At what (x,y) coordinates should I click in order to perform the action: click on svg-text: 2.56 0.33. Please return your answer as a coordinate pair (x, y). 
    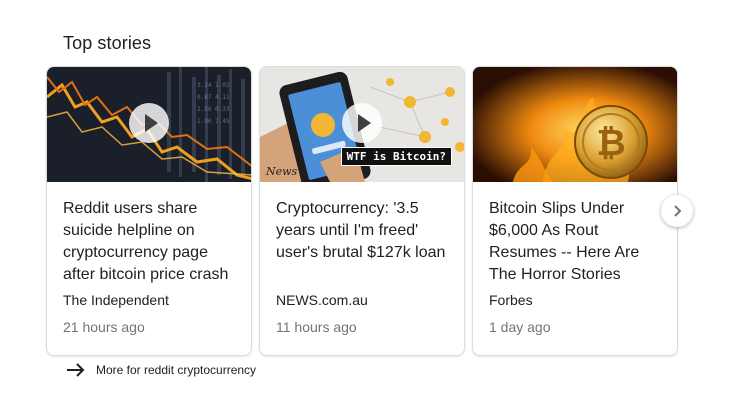
    Looking at the image, I should click on (213, 109).